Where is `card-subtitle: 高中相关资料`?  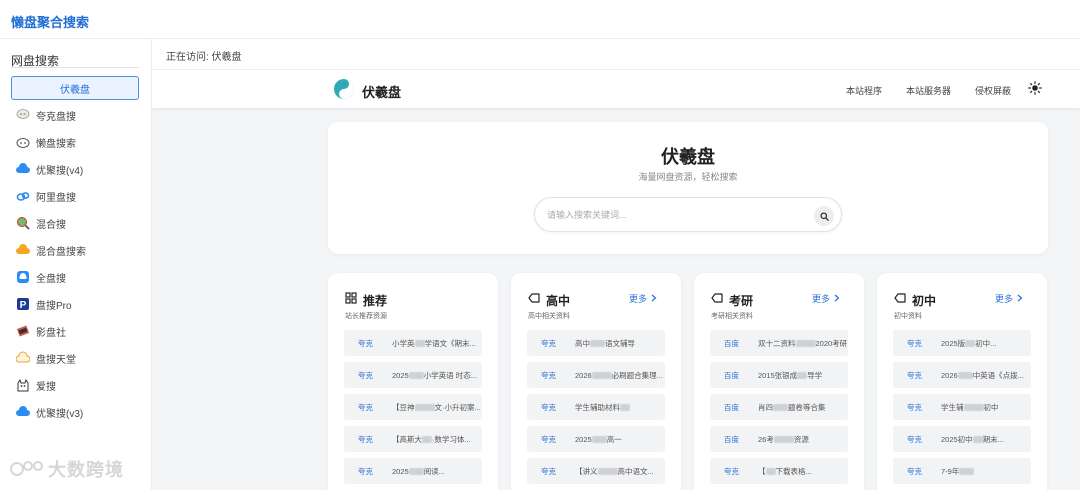 card-subtitle: 高中相关资料 is located at coordinates (549, 316).